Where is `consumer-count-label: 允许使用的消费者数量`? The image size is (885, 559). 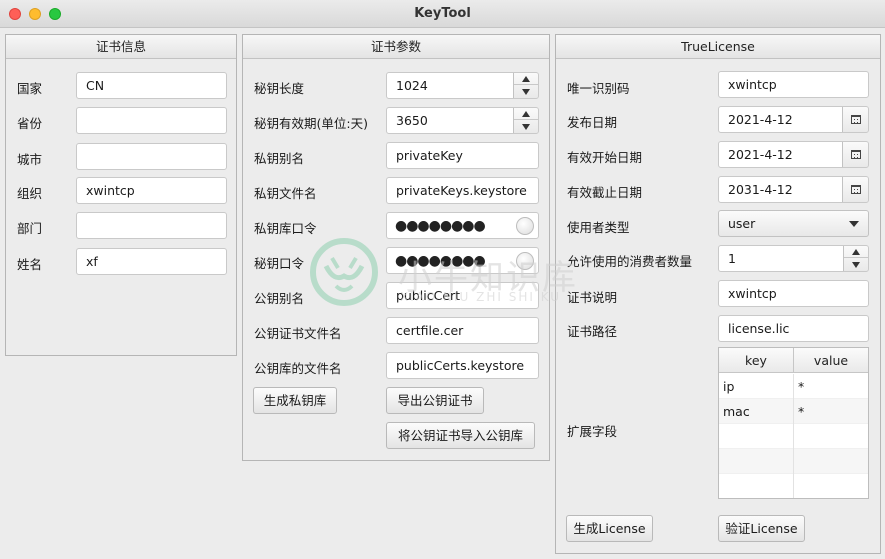 consumer-count-label: 允许使用的消费者数量 is located at coordinates (630, 261).